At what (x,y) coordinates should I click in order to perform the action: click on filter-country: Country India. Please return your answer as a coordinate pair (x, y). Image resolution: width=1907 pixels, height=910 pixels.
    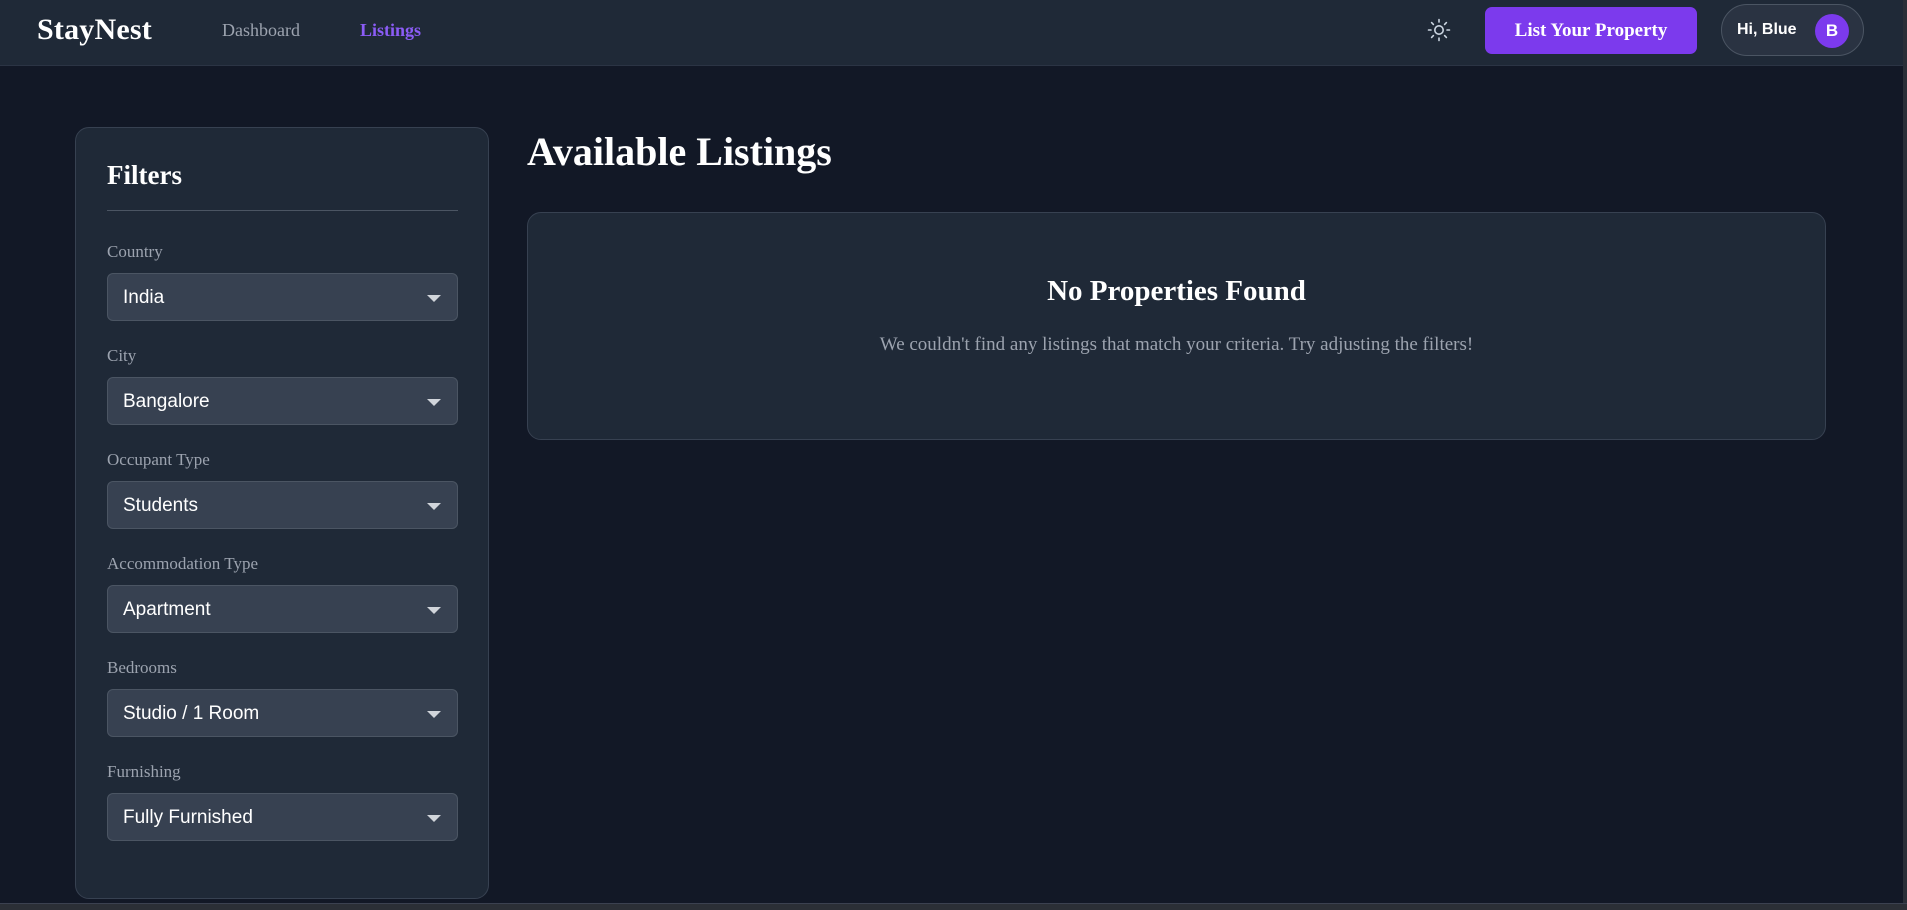
    Looking at the image, I should click on (282, 281).